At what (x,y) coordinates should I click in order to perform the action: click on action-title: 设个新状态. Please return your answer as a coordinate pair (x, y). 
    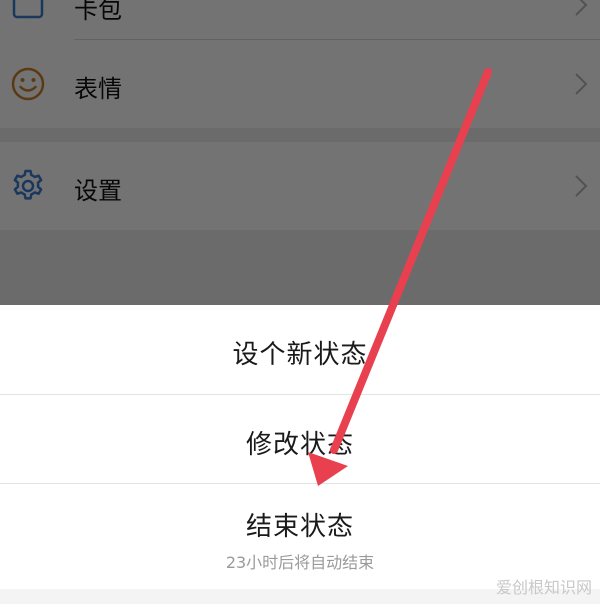
    Looking at the image, I should click on (300, 355).